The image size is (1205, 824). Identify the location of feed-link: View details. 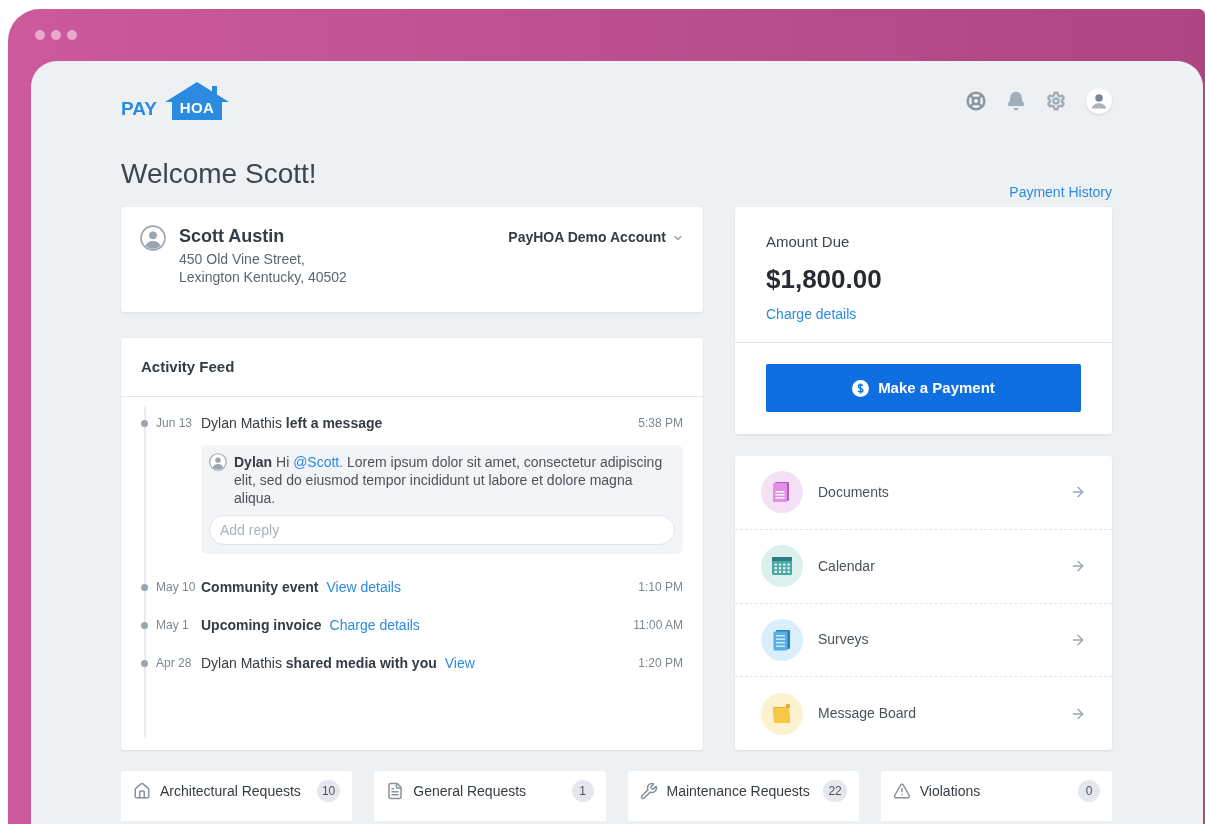
(363, 587).